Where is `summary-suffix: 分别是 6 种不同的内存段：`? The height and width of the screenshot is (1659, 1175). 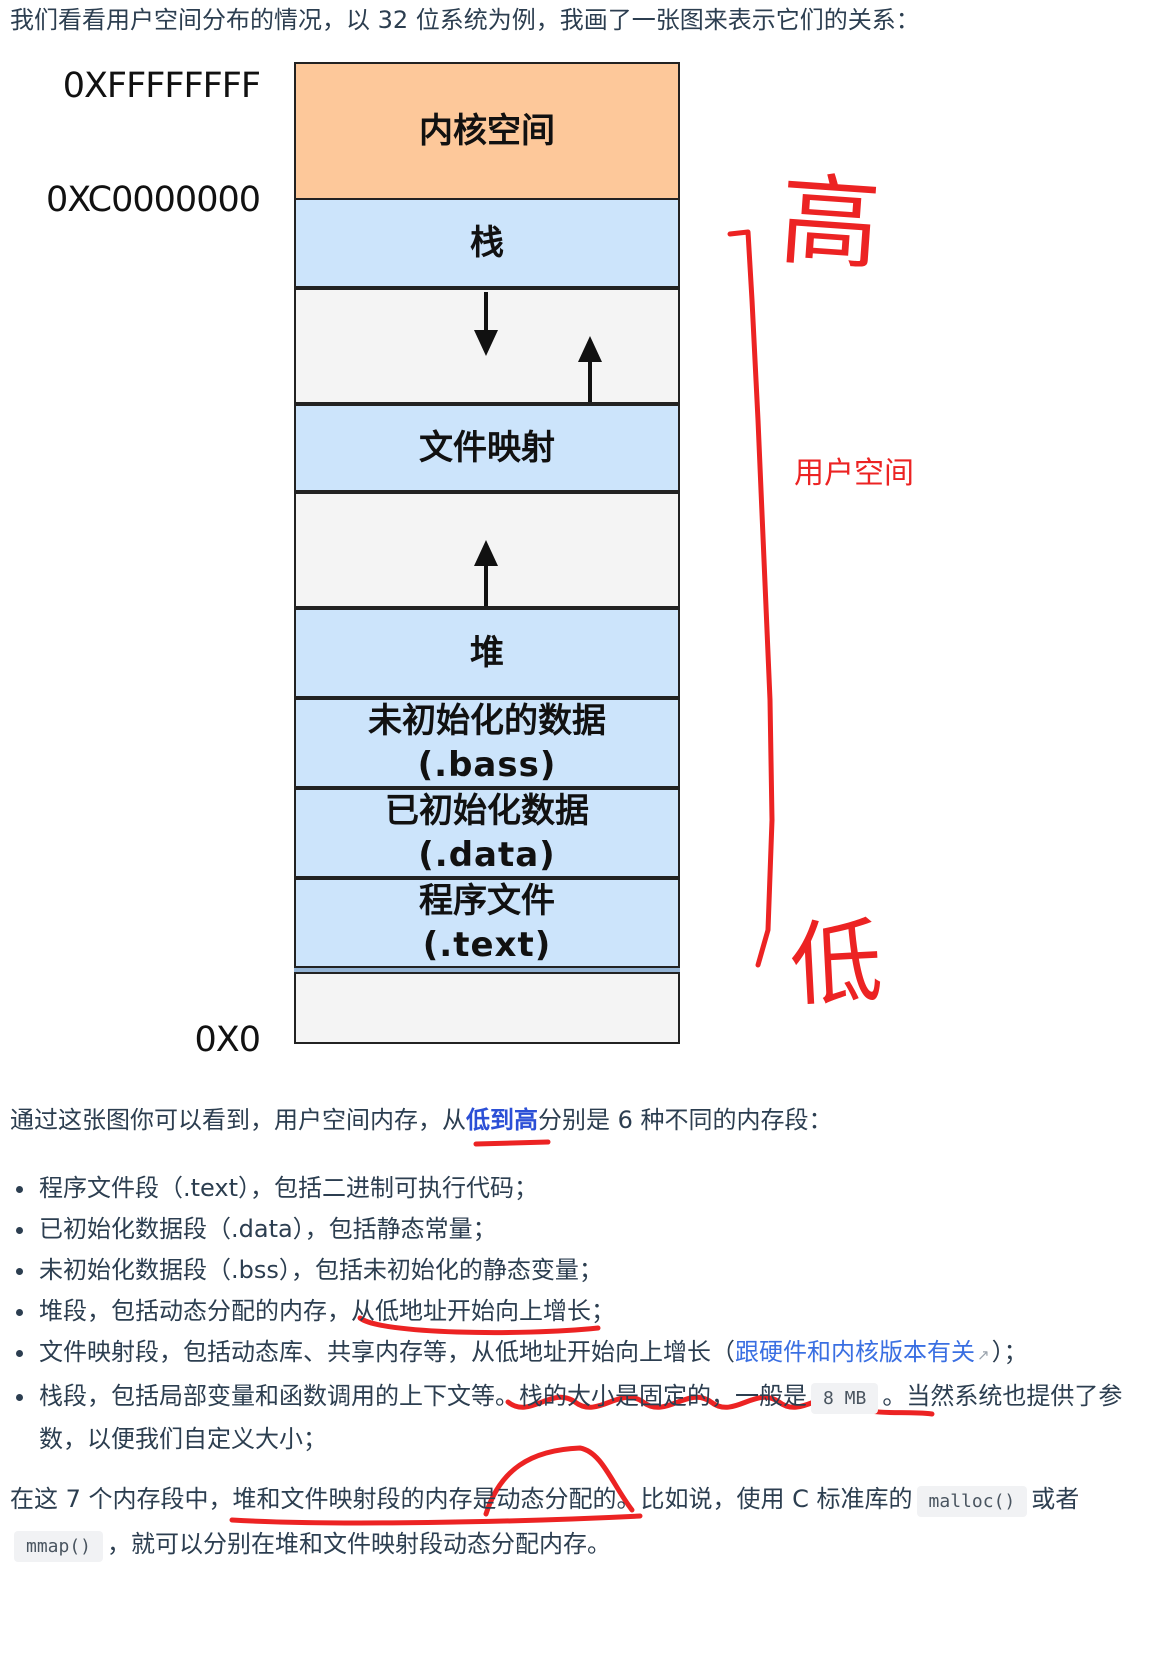
summary-suffix: 分别是 6 种不同的内存段： is located at coordinates (685, 1120).